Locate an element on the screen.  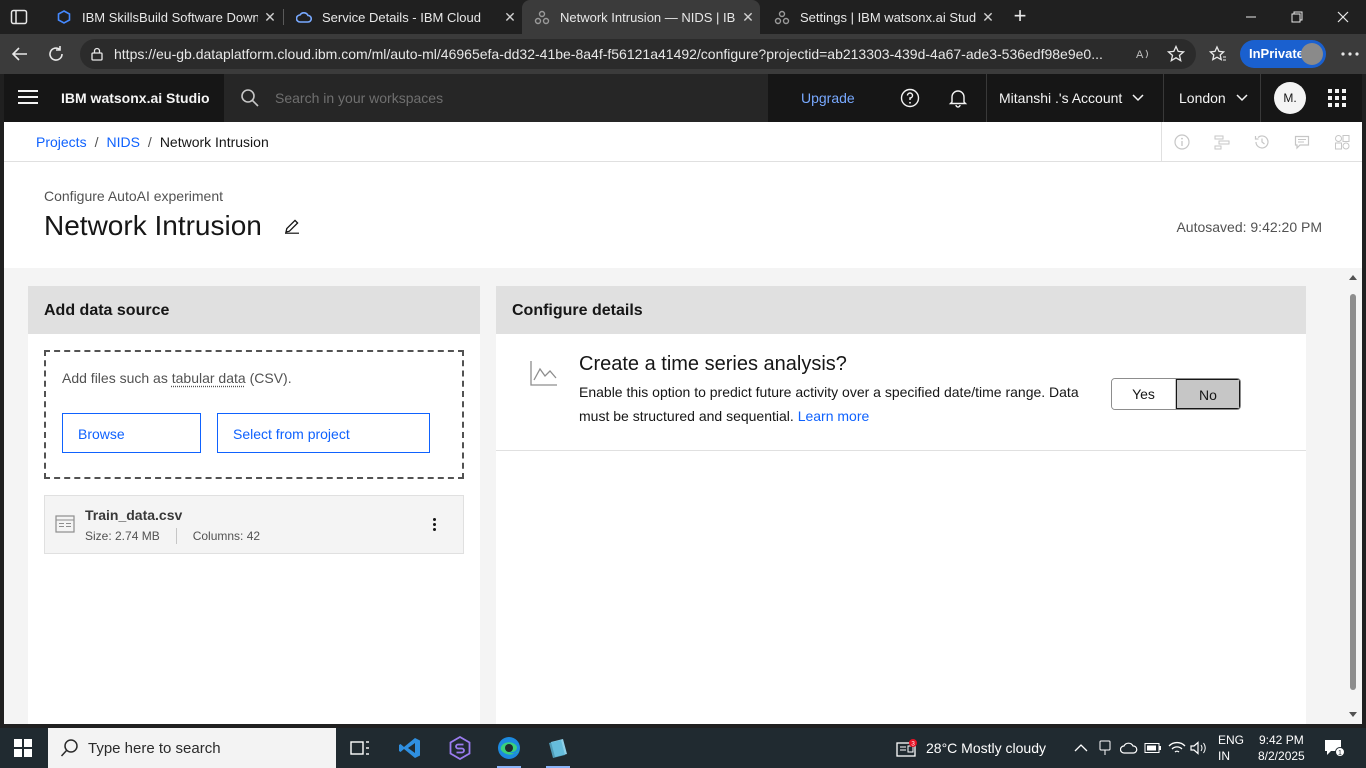
browse-button: Browse is located at coordinates (131, 433).